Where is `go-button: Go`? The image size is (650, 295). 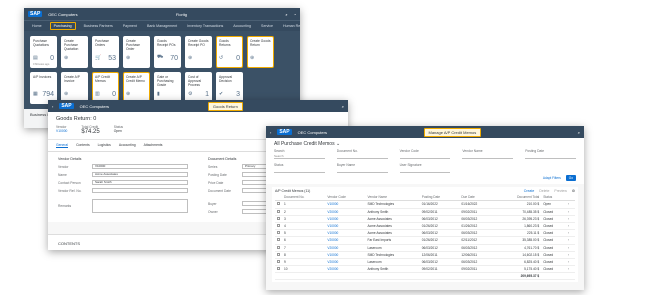
go-button: Go is located at coordinates (570, 178).